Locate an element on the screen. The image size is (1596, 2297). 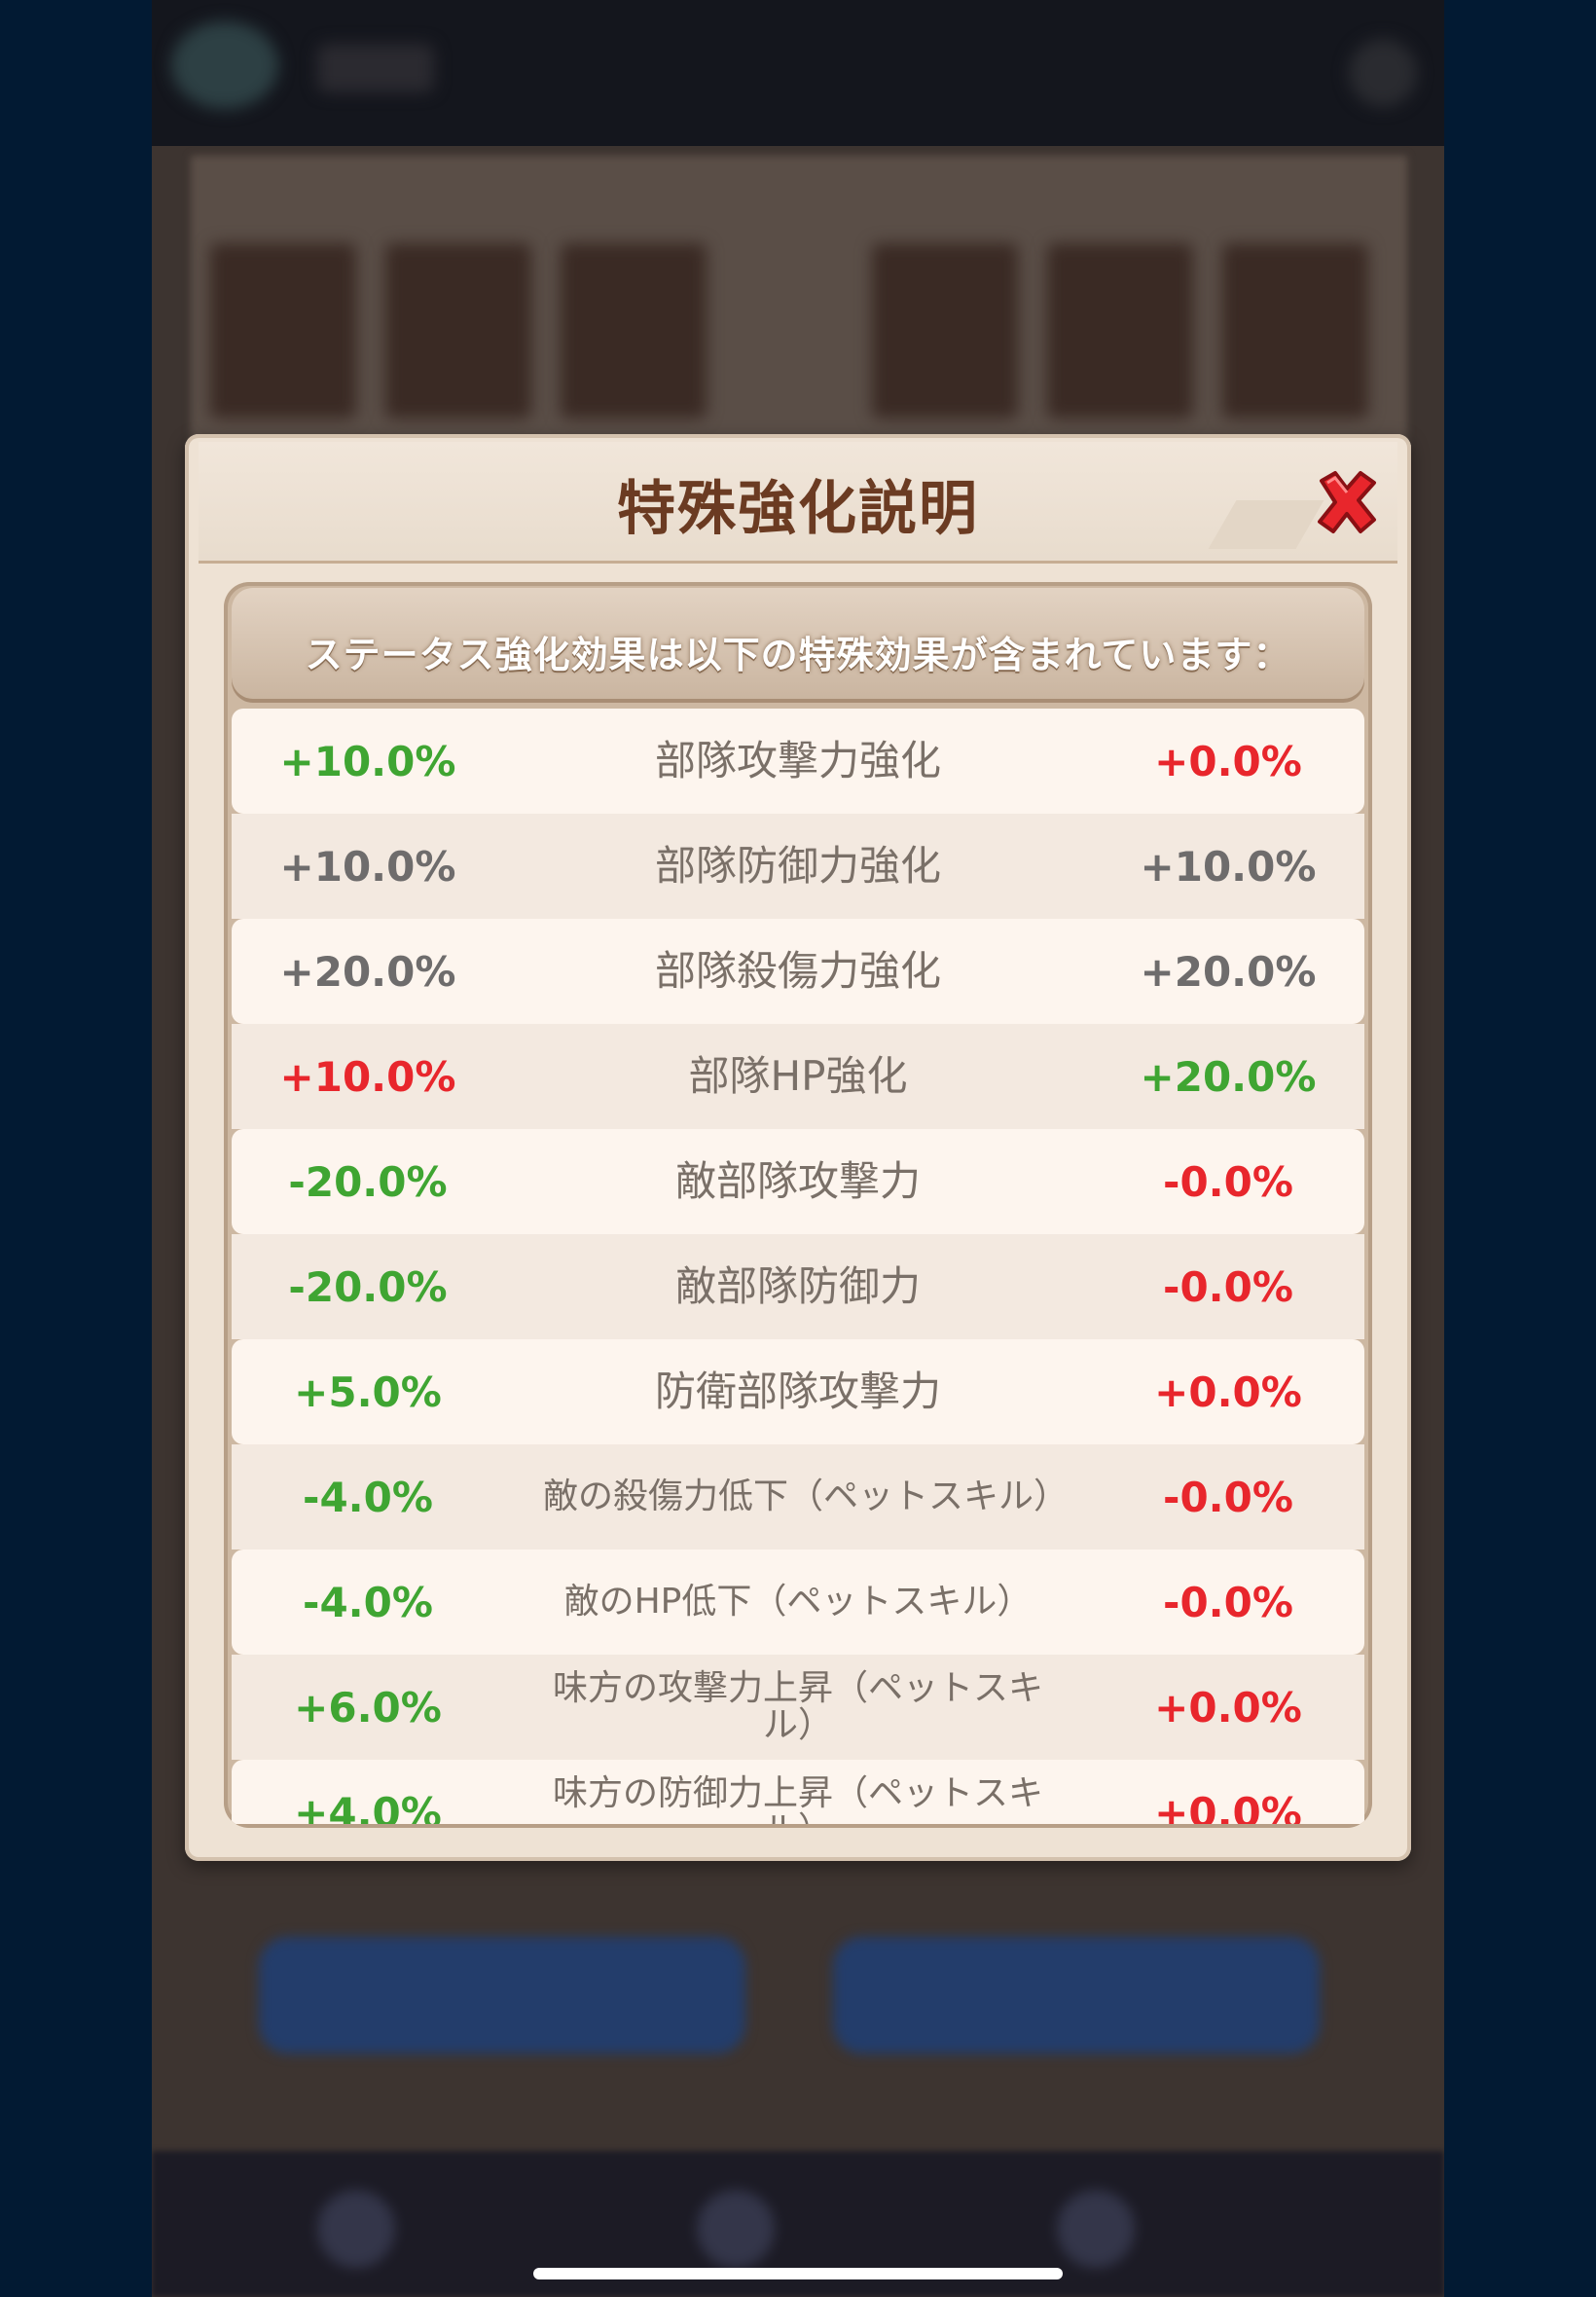
effect-label: 部隊殺傷力強化 is located at coordinates (798, 970).